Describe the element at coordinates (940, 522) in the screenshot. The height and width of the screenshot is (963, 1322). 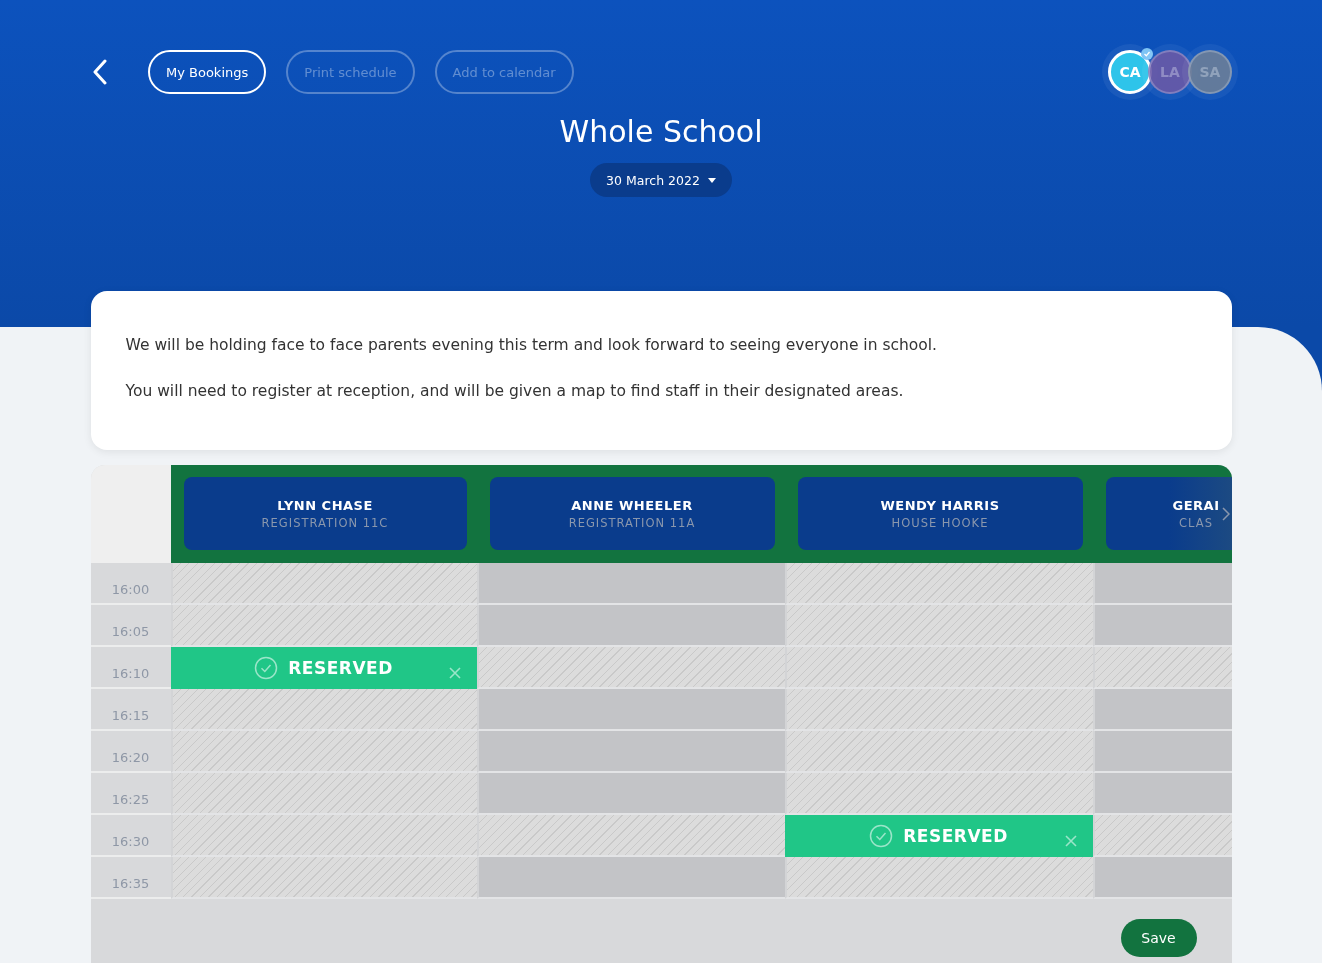
I see `staff-role: HOUSE HOOKE` at that location.